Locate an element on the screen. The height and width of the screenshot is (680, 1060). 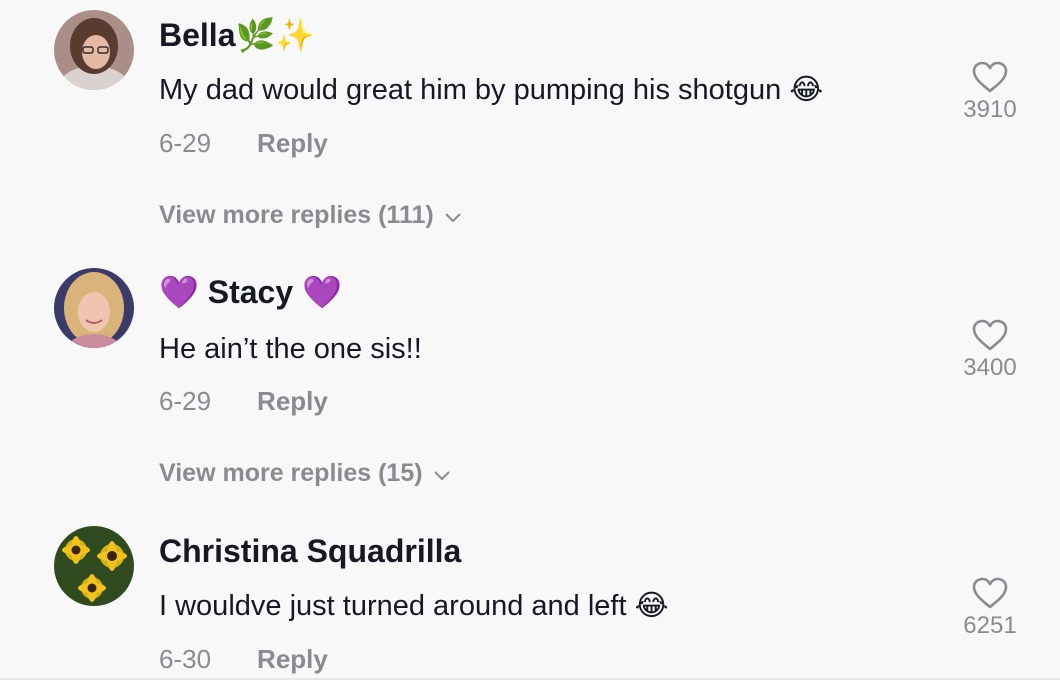
username: Christina Squadrilla is located at coordinates (310, 551).